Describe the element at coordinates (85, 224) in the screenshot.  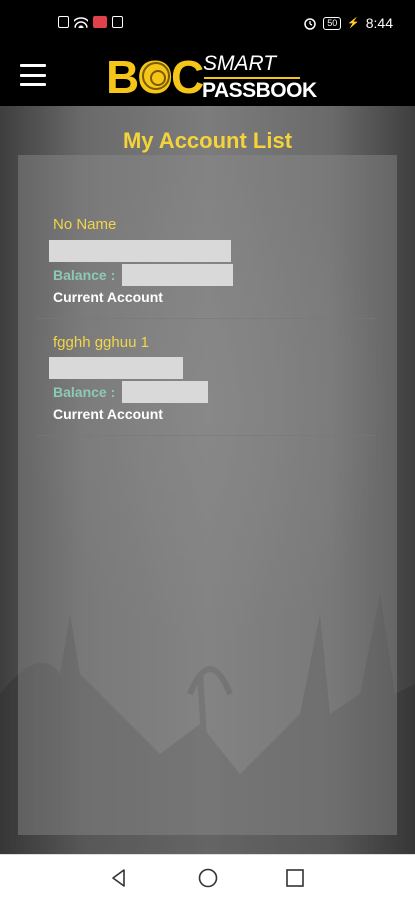
I see `account-name: No Name` at that location.